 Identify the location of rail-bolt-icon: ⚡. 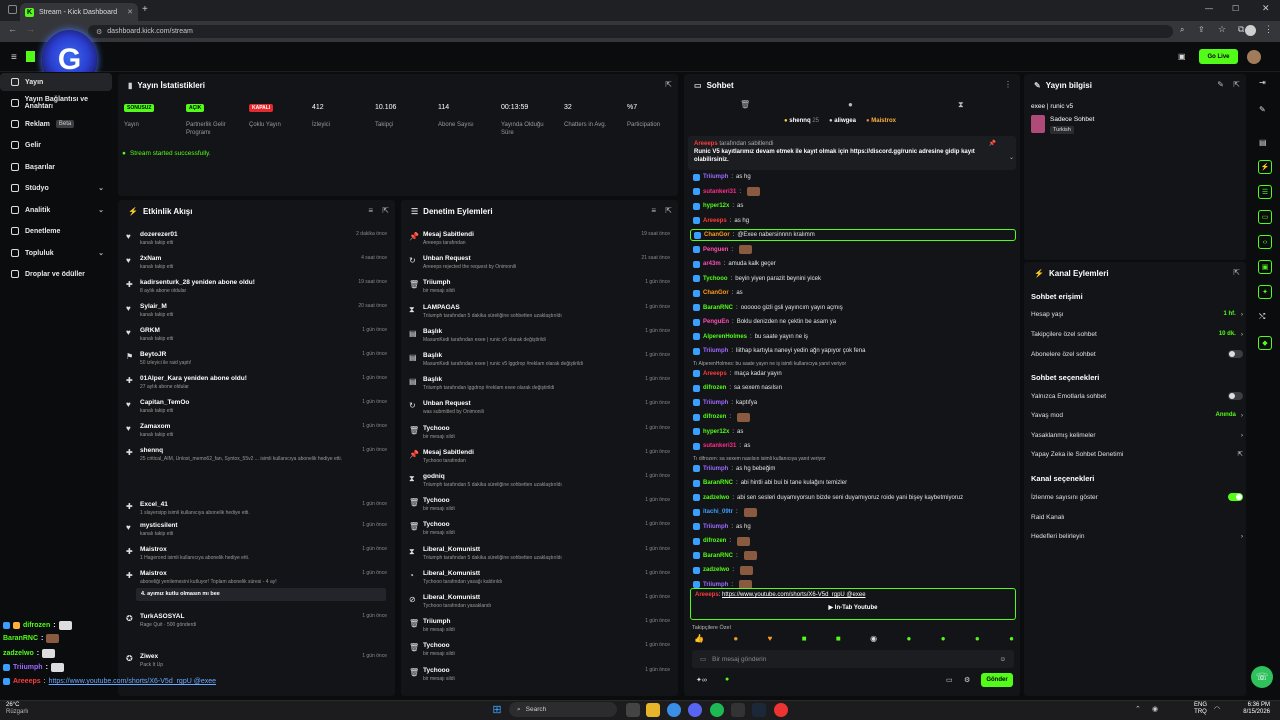
(1265, 167).